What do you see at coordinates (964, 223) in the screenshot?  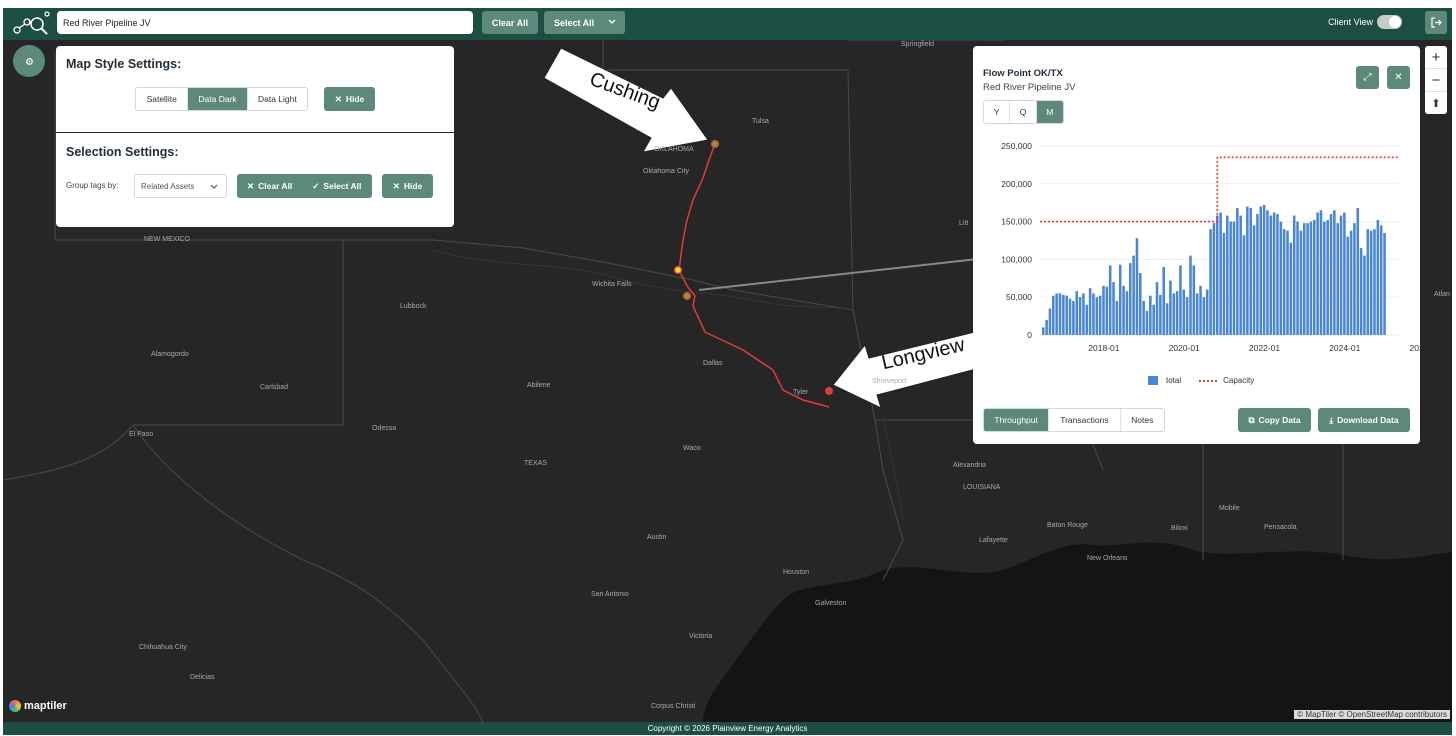 I see `map-label: Litt` at bounding box center [964, 223].